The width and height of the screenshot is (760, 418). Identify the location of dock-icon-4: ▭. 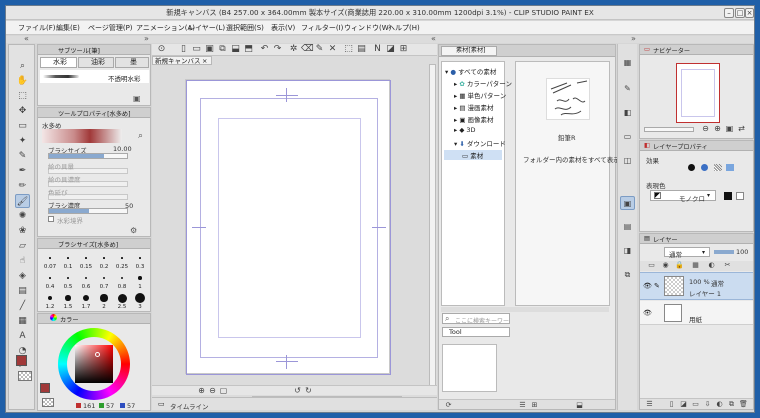
(627, 137).